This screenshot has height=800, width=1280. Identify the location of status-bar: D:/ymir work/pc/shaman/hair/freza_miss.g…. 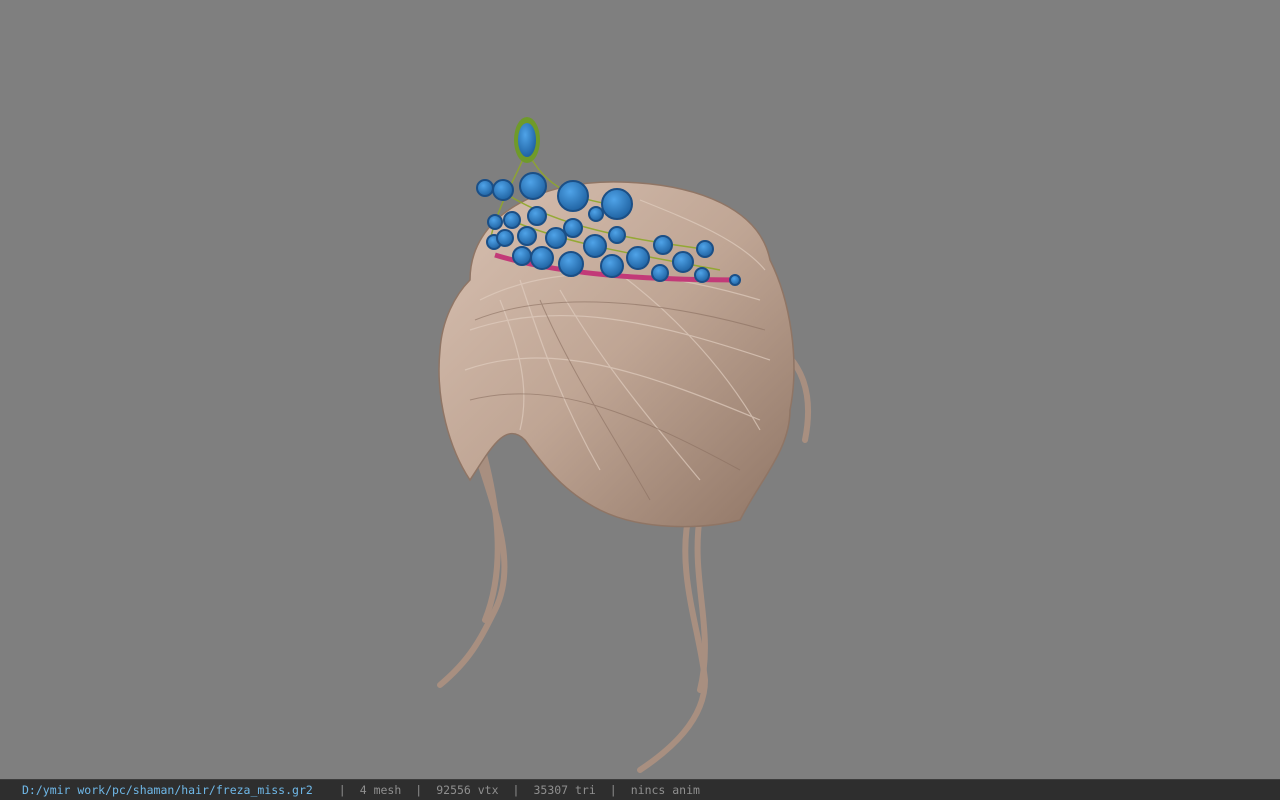
(640, 789).